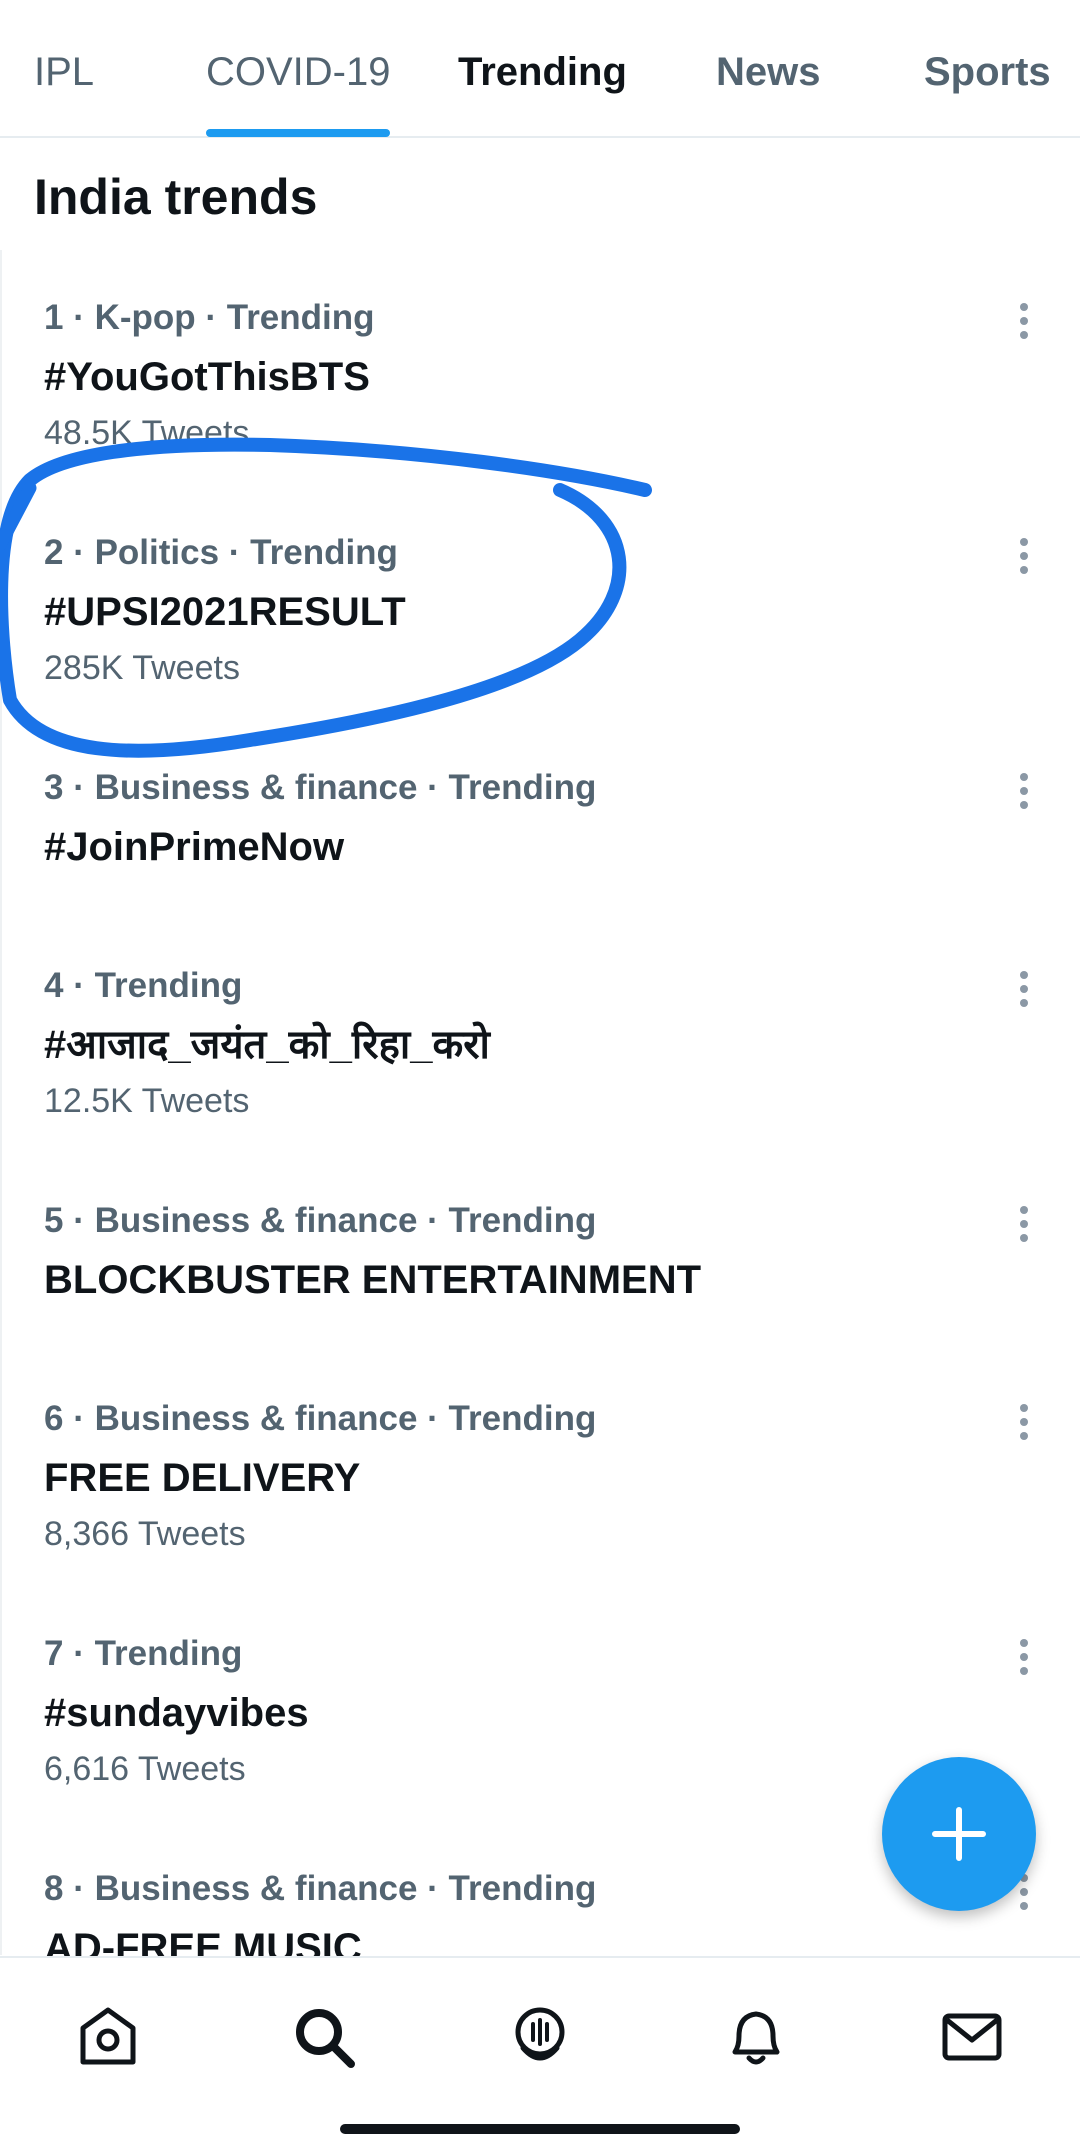 The width and height of the screenshot is (1080, 2152). I want to click on trend-meta: 5 · Business & finance · Trending, so click(320, 1220).